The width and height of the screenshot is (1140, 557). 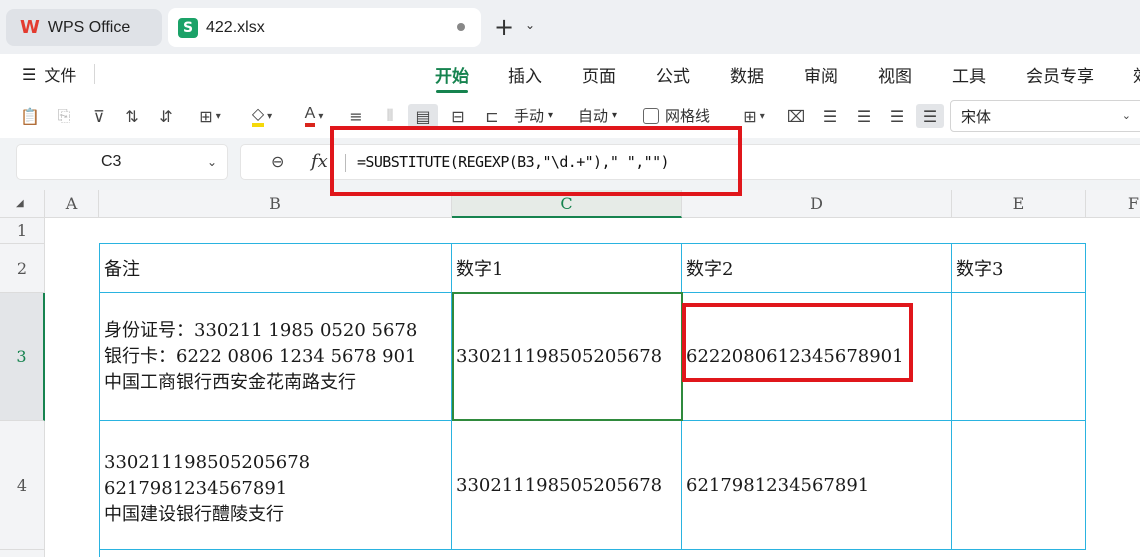 I want to click on cell-reference: C3, so click(x=111, y=161).